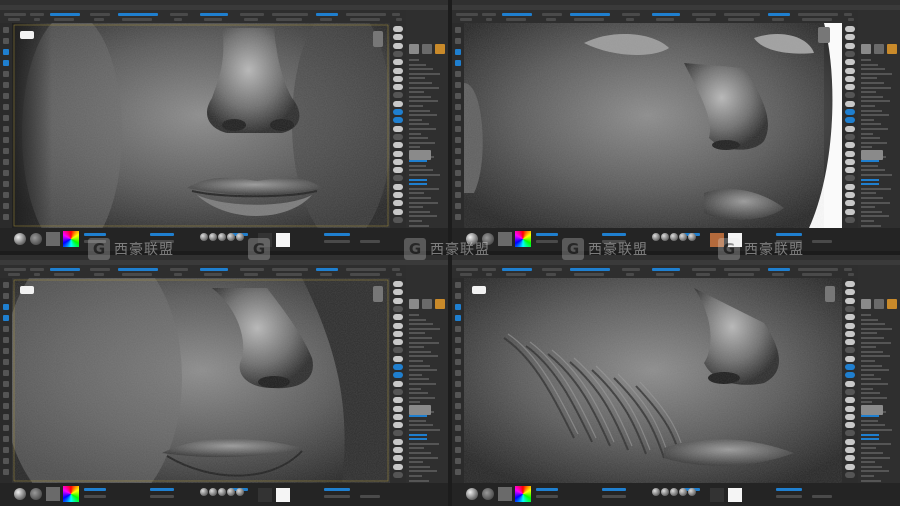  What do you see at coordinates (283, 240) in the screenshot?
I see `secondary-color-swatch` at bounding box center [283, 240].